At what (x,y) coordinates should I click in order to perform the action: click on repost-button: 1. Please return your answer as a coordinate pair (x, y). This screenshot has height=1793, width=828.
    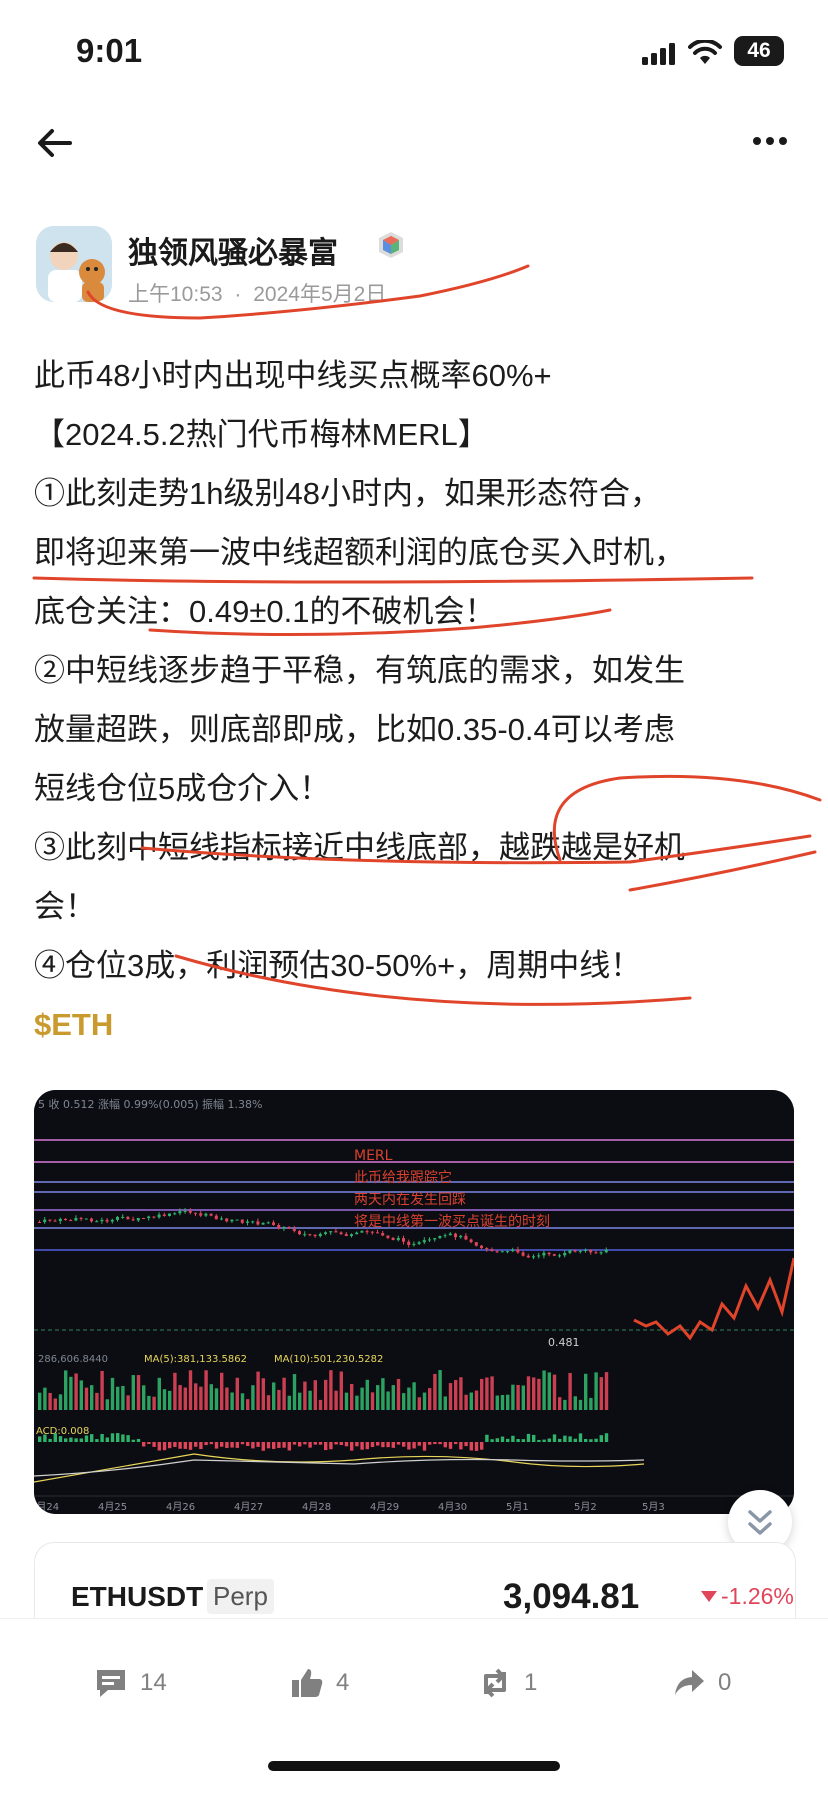
    Looking at the image, I should click on (507, 1683).